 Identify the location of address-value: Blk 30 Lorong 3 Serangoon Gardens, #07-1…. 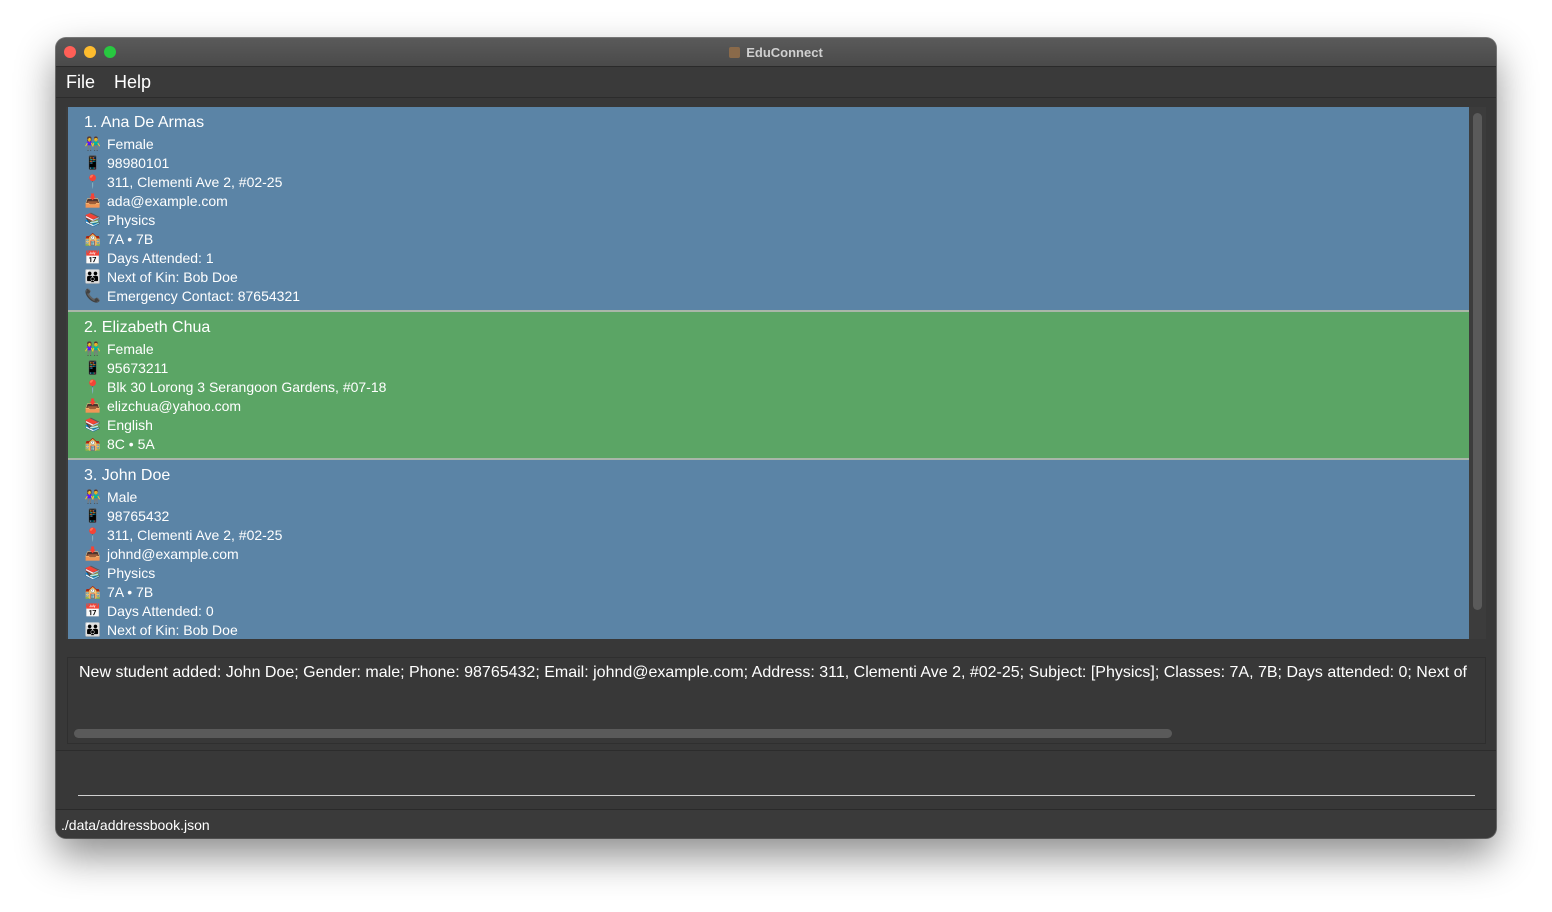
(247, 386).